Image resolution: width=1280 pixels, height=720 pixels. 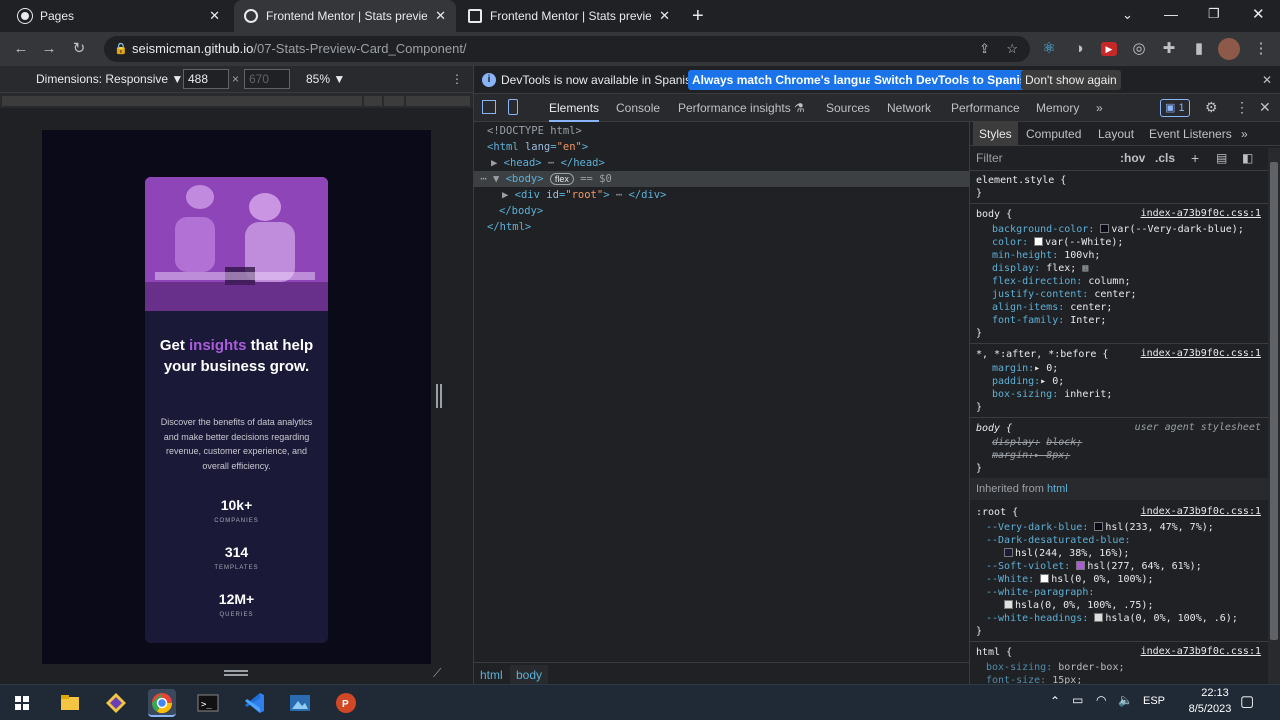 What do you see at coordinates (909, 108) in the screenshot?
I see `tab-network: Network` at bounding box center [909, 108].